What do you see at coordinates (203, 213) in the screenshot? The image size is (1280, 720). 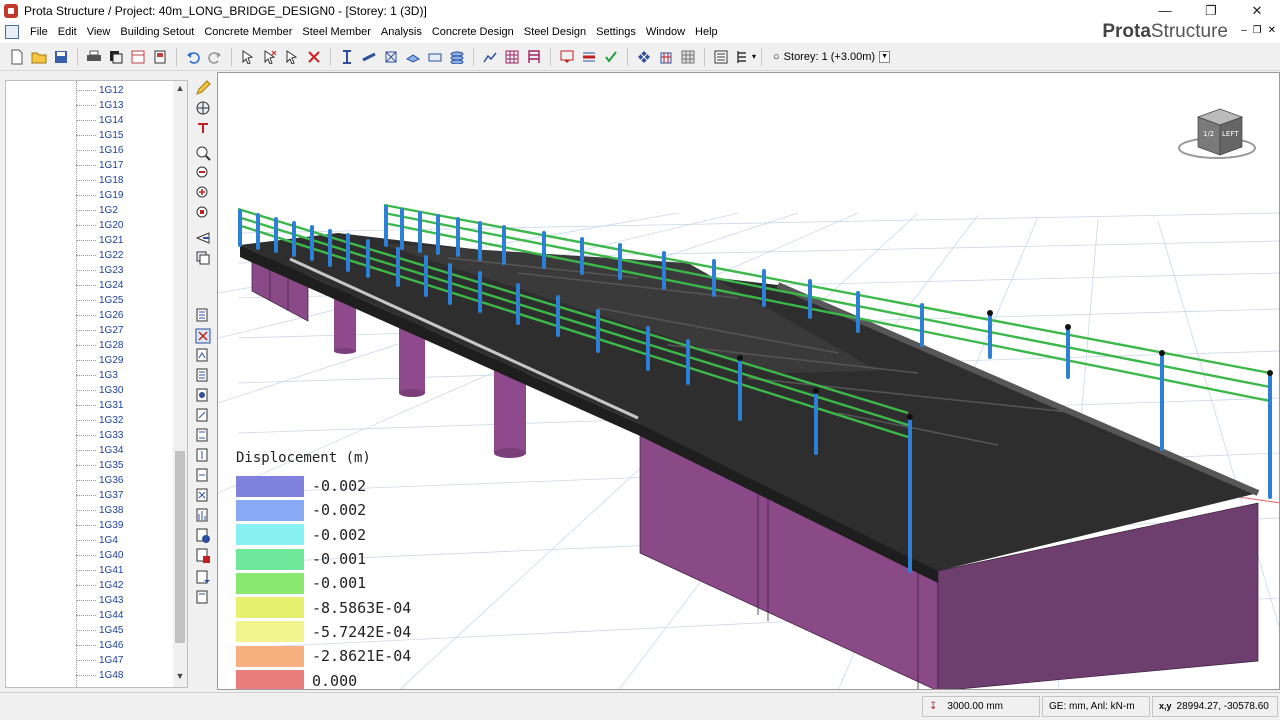 I see `zoom-window-icon` at bounding box center [203, 213].